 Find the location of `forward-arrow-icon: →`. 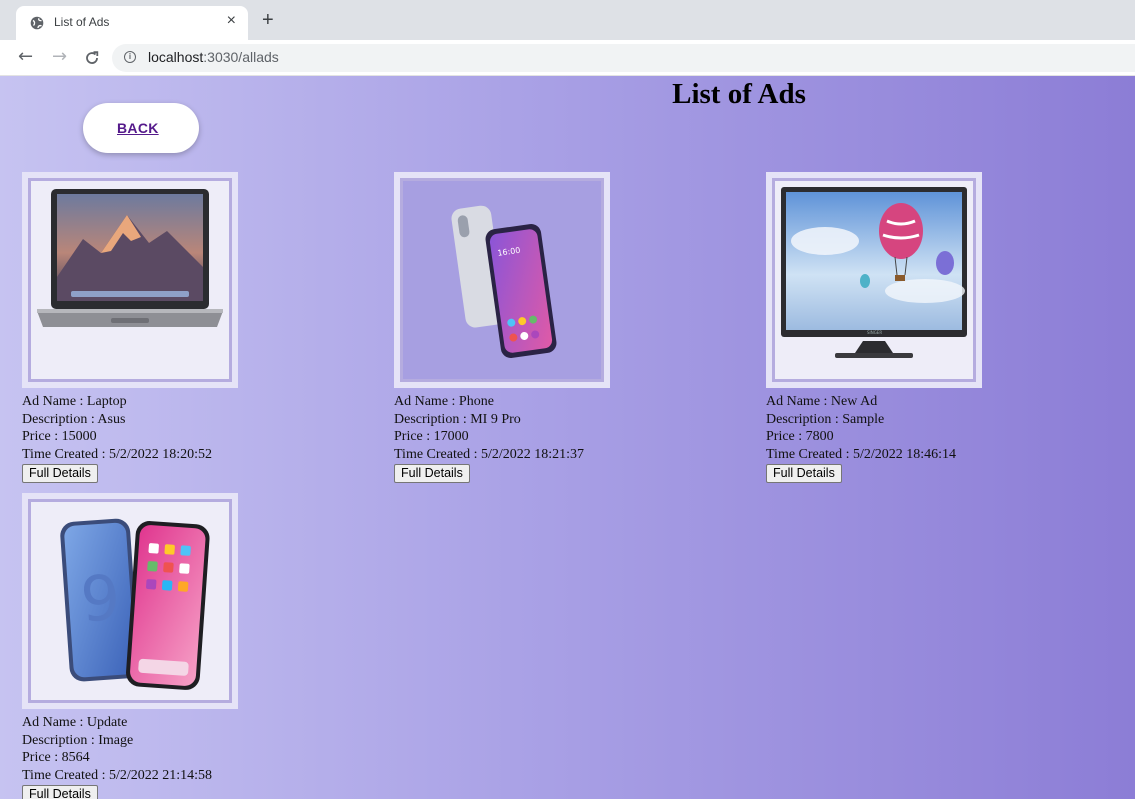

forward-arrow-icon: → is located at coordinates (59, 57).